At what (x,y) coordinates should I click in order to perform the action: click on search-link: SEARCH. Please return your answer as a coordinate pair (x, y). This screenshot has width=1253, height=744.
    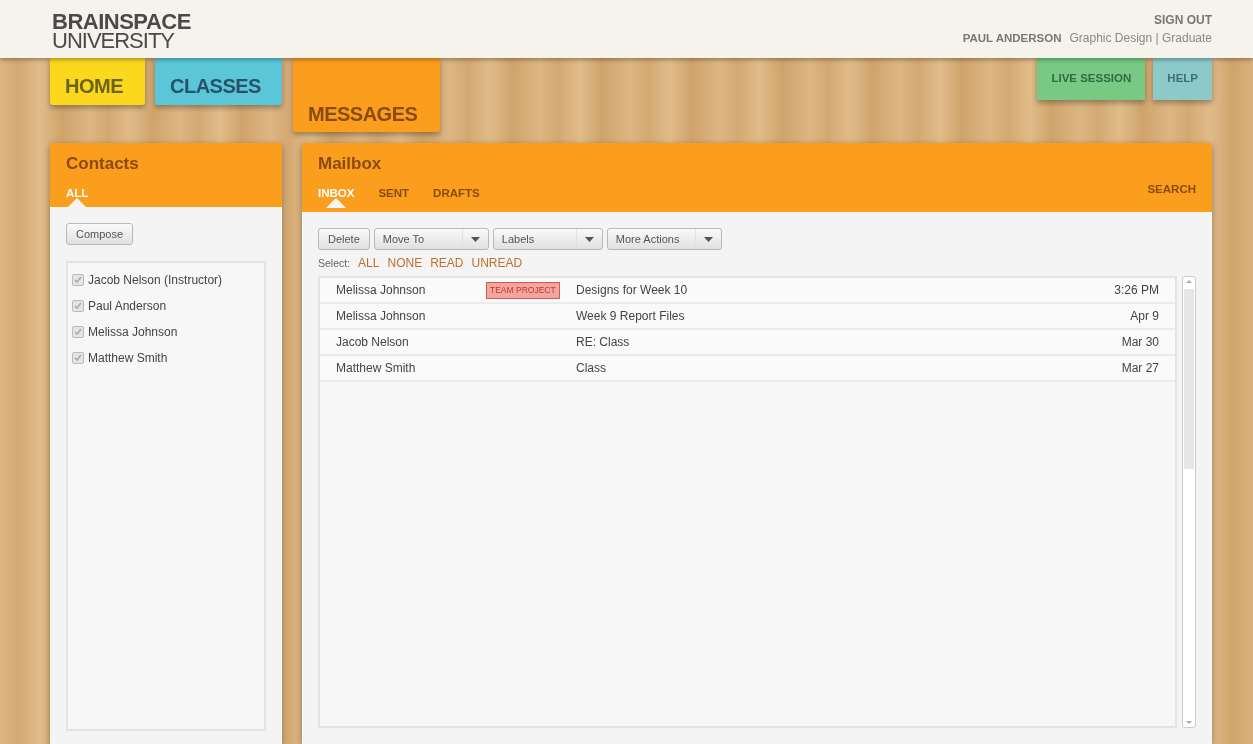
    Looking at the image, I should click on (1171, 193).